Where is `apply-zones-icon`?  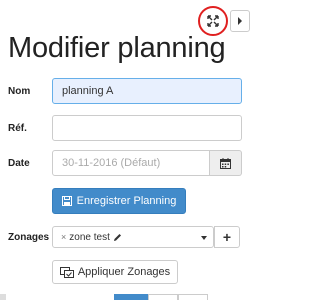
apply-zones-icon is located at coordinates (66, 272).